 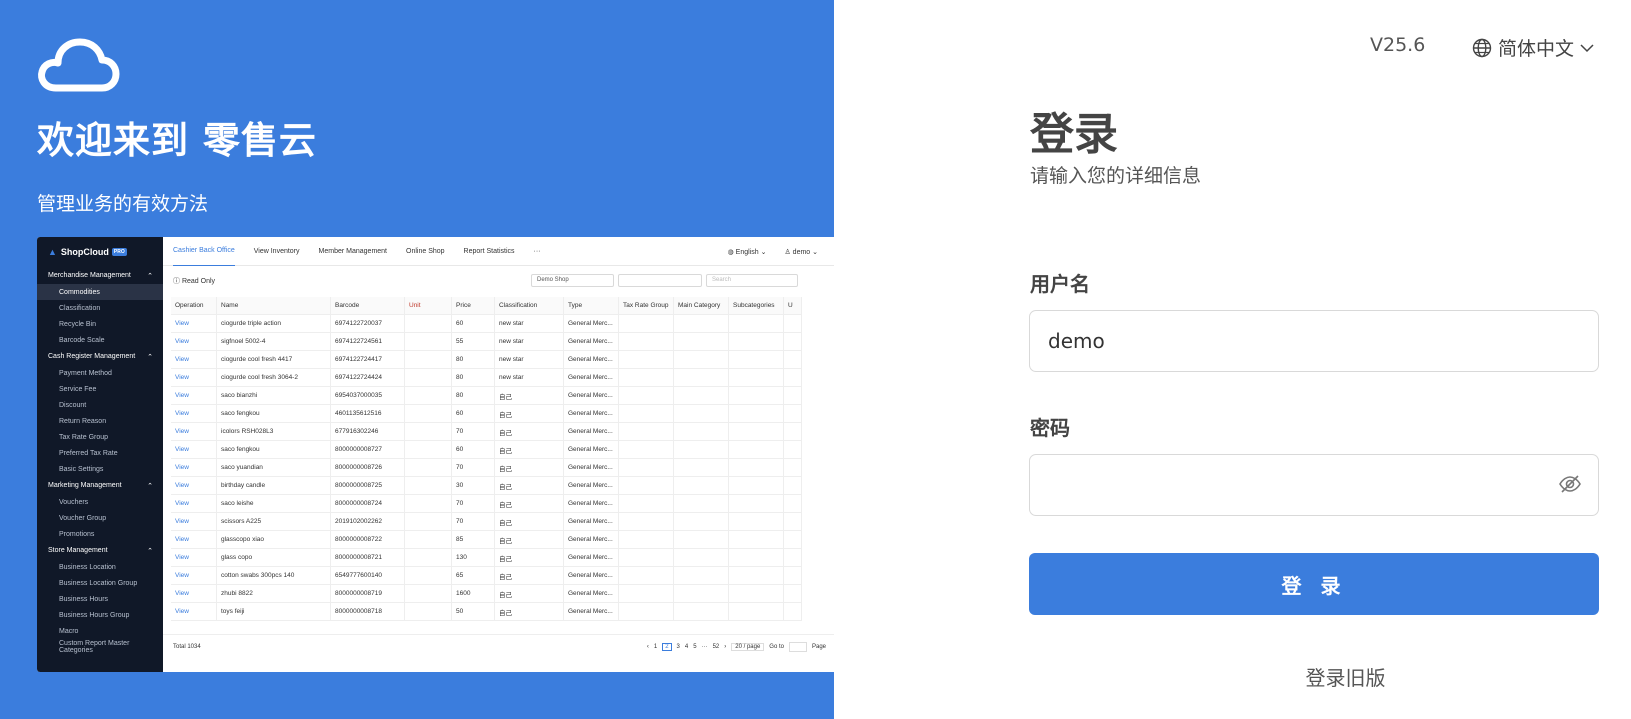 What do you see at coordinates (100, 308) in the screenshot?
I see `preview-sidebar-item: Classification` at bounding box center [100, 308].